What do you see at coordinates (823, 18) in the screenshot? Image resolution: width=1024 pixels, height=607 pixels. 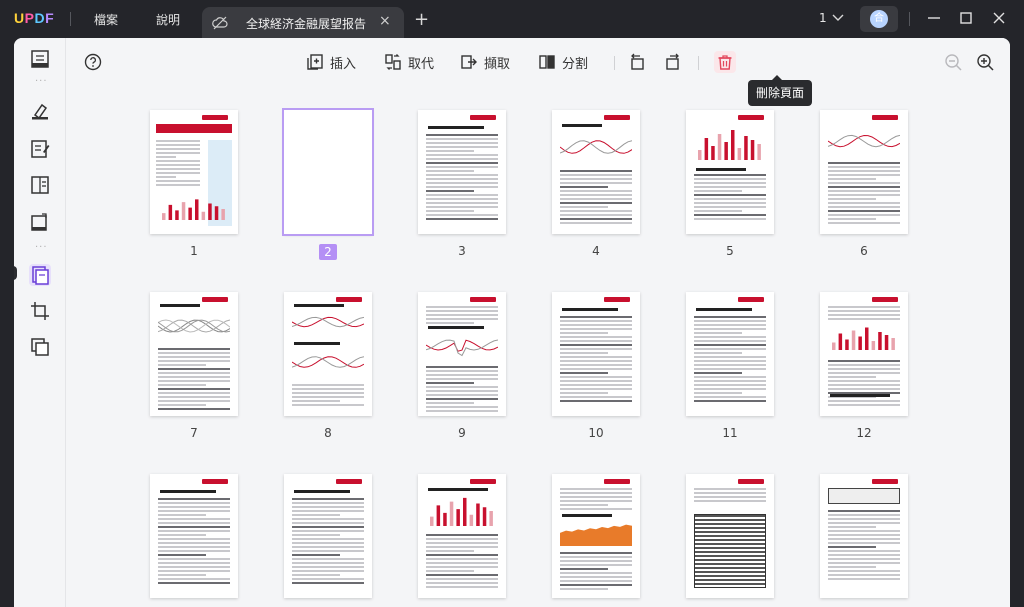 I see `page-selector: 1` at bounding box center [823, 18].